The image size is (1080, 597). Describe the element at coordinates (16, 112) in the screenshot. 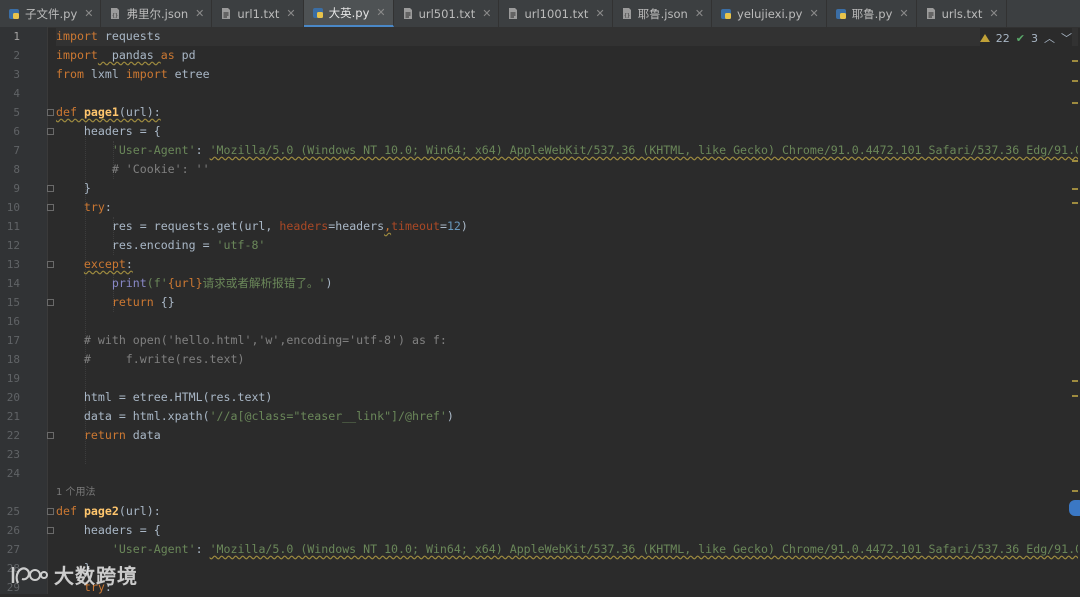

I see `line-number: 5` at that location.